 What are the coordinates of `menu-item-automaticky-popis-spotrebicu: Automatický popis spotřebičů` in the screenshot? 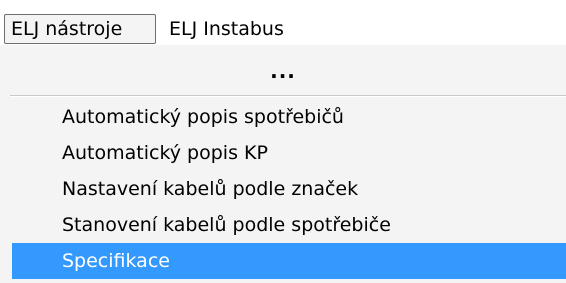 It's located at (289, 117).